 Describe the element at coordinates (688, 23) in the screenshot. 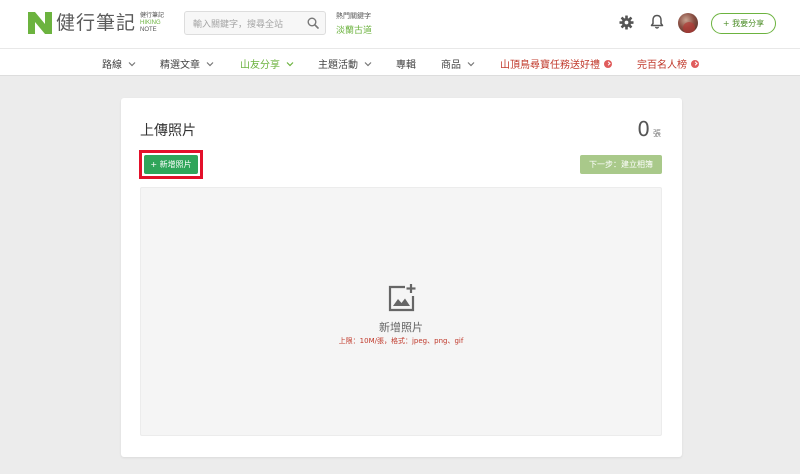

I see `avatar` at that location.